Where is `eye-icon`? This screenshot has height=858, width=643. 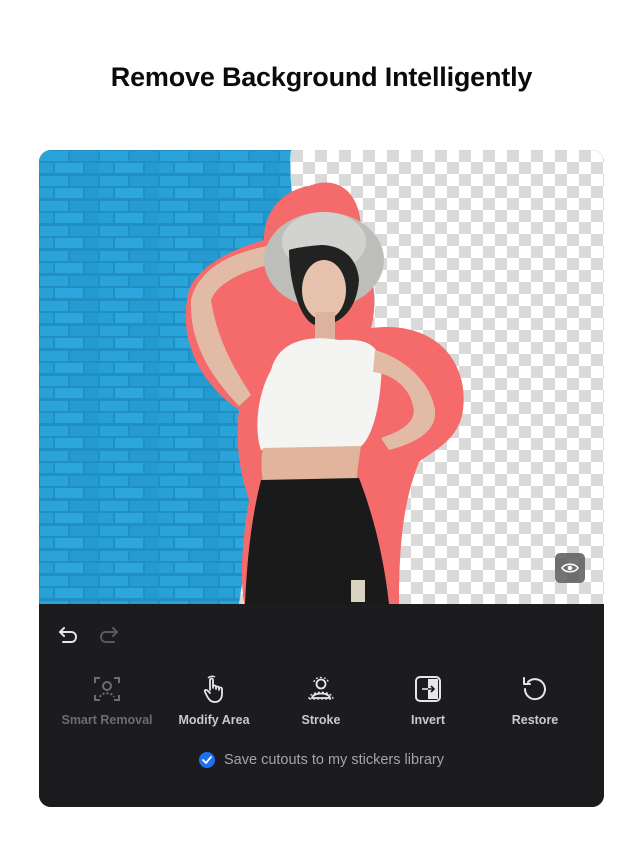 eye-icon is located at coordinates (570, 568).